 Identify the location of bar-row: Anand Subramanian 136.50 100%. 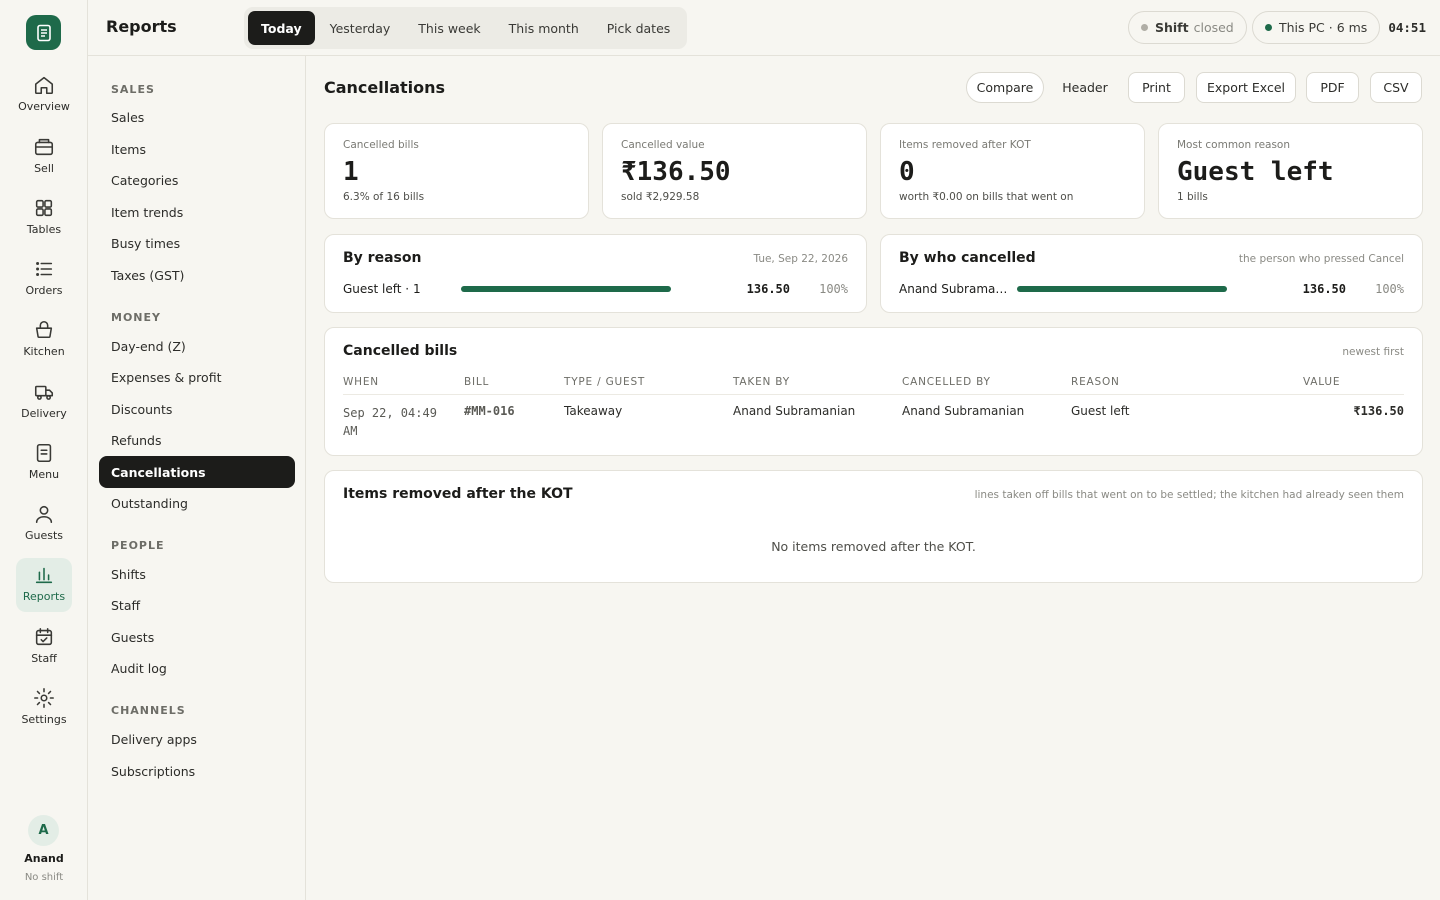
(1151, 290).